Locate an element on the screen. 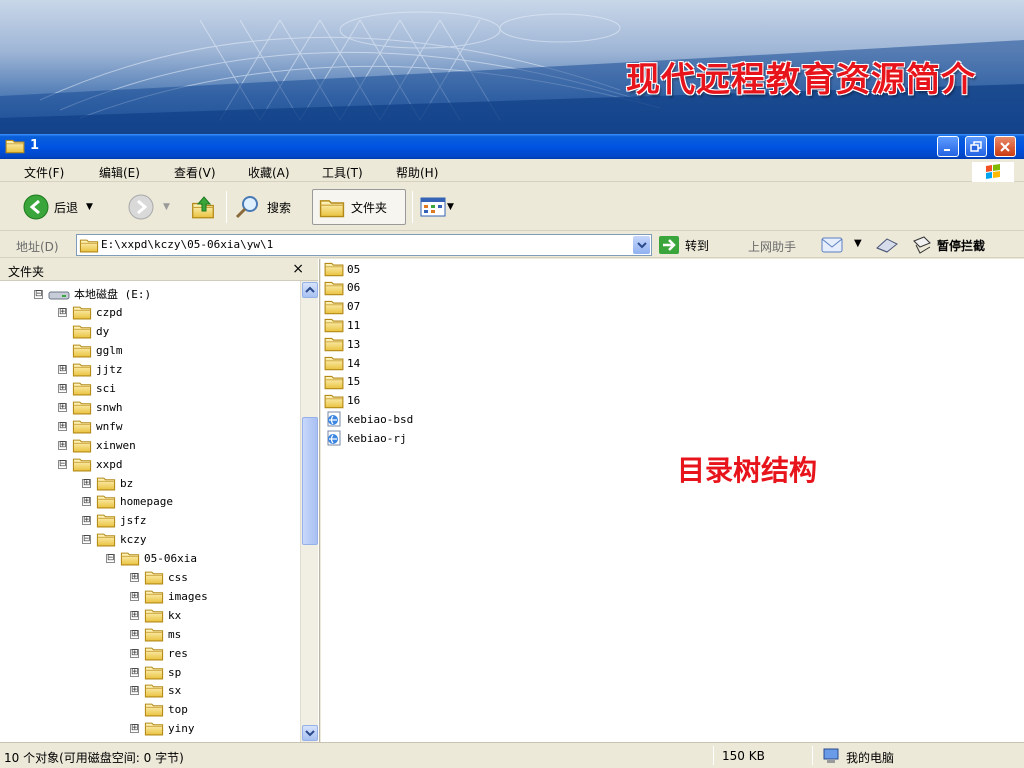 This screenshot has width=1024, height=768. mail-dropdown-icon: ▼ is located at coordinates (858, 243).